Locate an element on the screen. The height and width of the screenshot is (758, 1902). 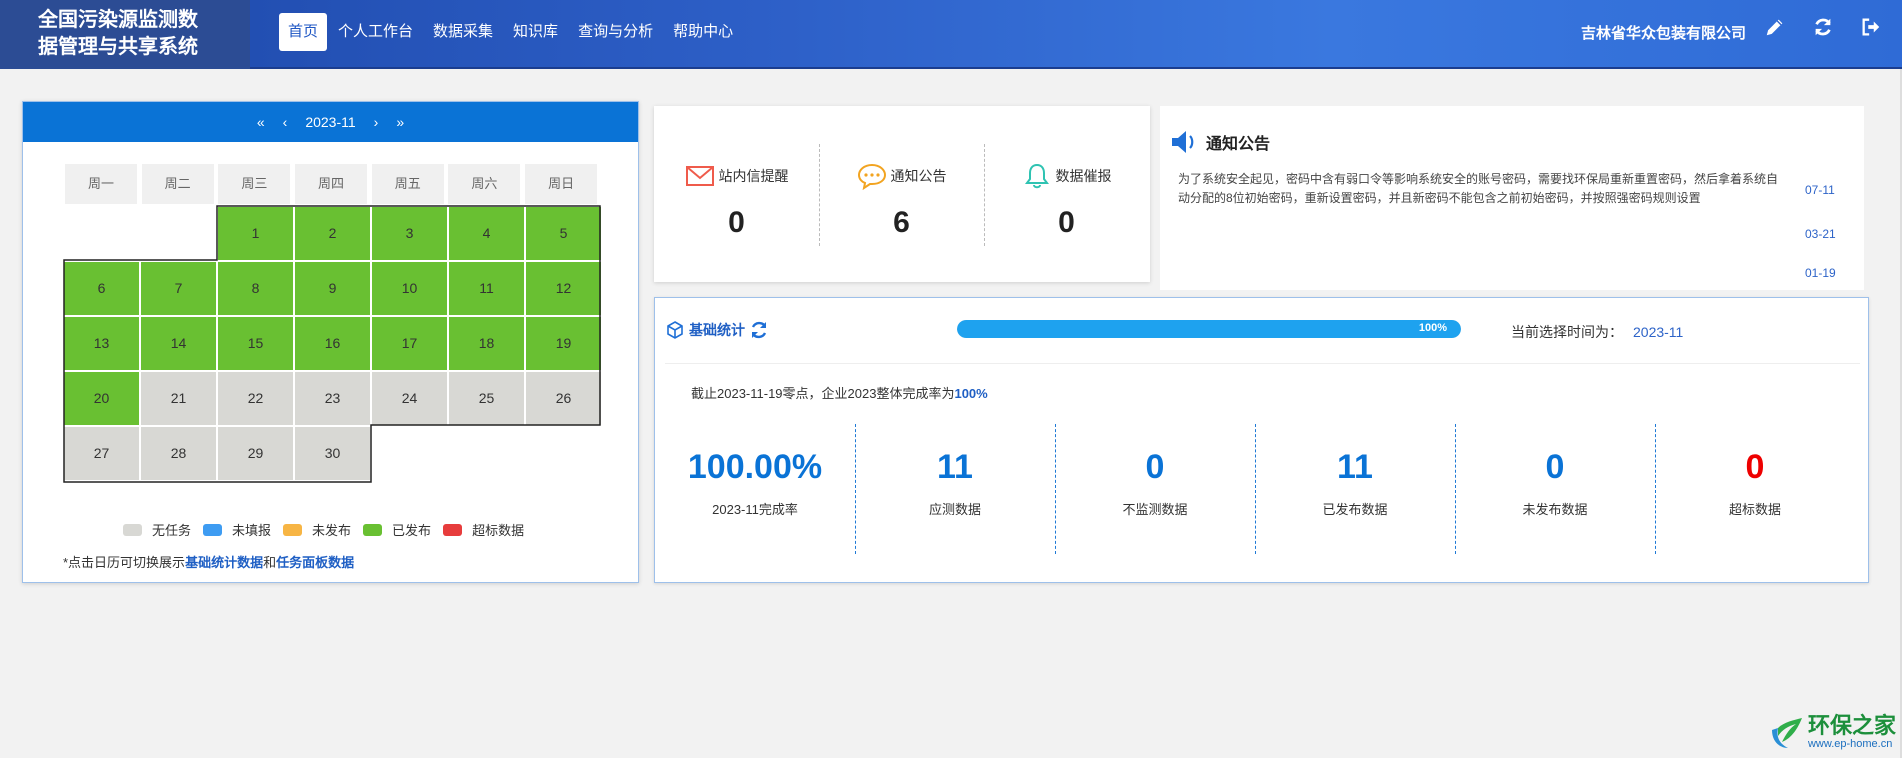
pencil-icon is located at coordinates (1777, 29).